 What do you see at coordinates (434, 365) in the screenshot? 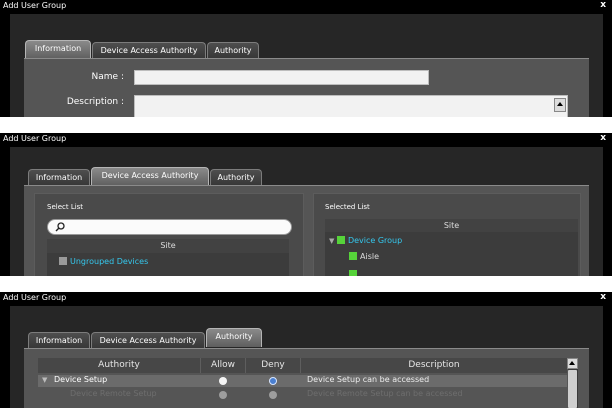
I see `header-description: Description` at bounding box center [434, 365].